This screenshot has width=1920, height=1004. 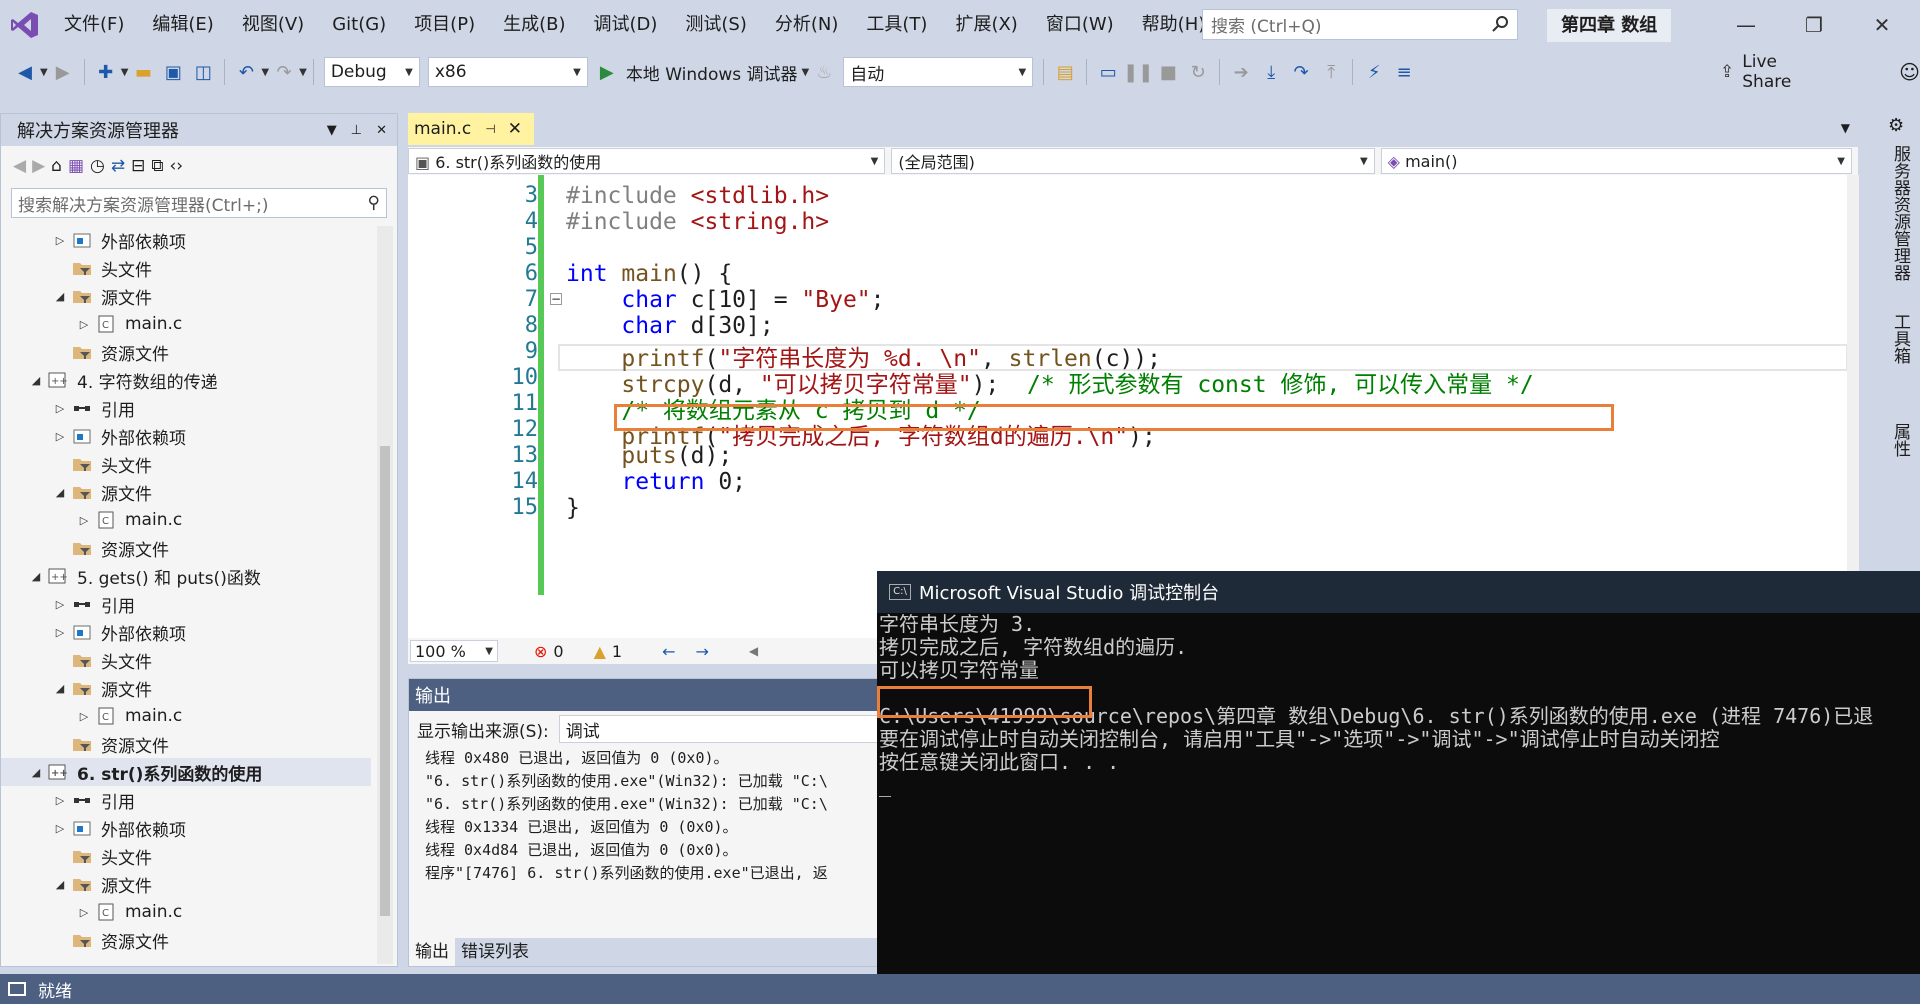 What do you see at coordinates (332, 130) in the screenshot?
I see `window-position-icon: ▼` at bounding box center [332, 130].